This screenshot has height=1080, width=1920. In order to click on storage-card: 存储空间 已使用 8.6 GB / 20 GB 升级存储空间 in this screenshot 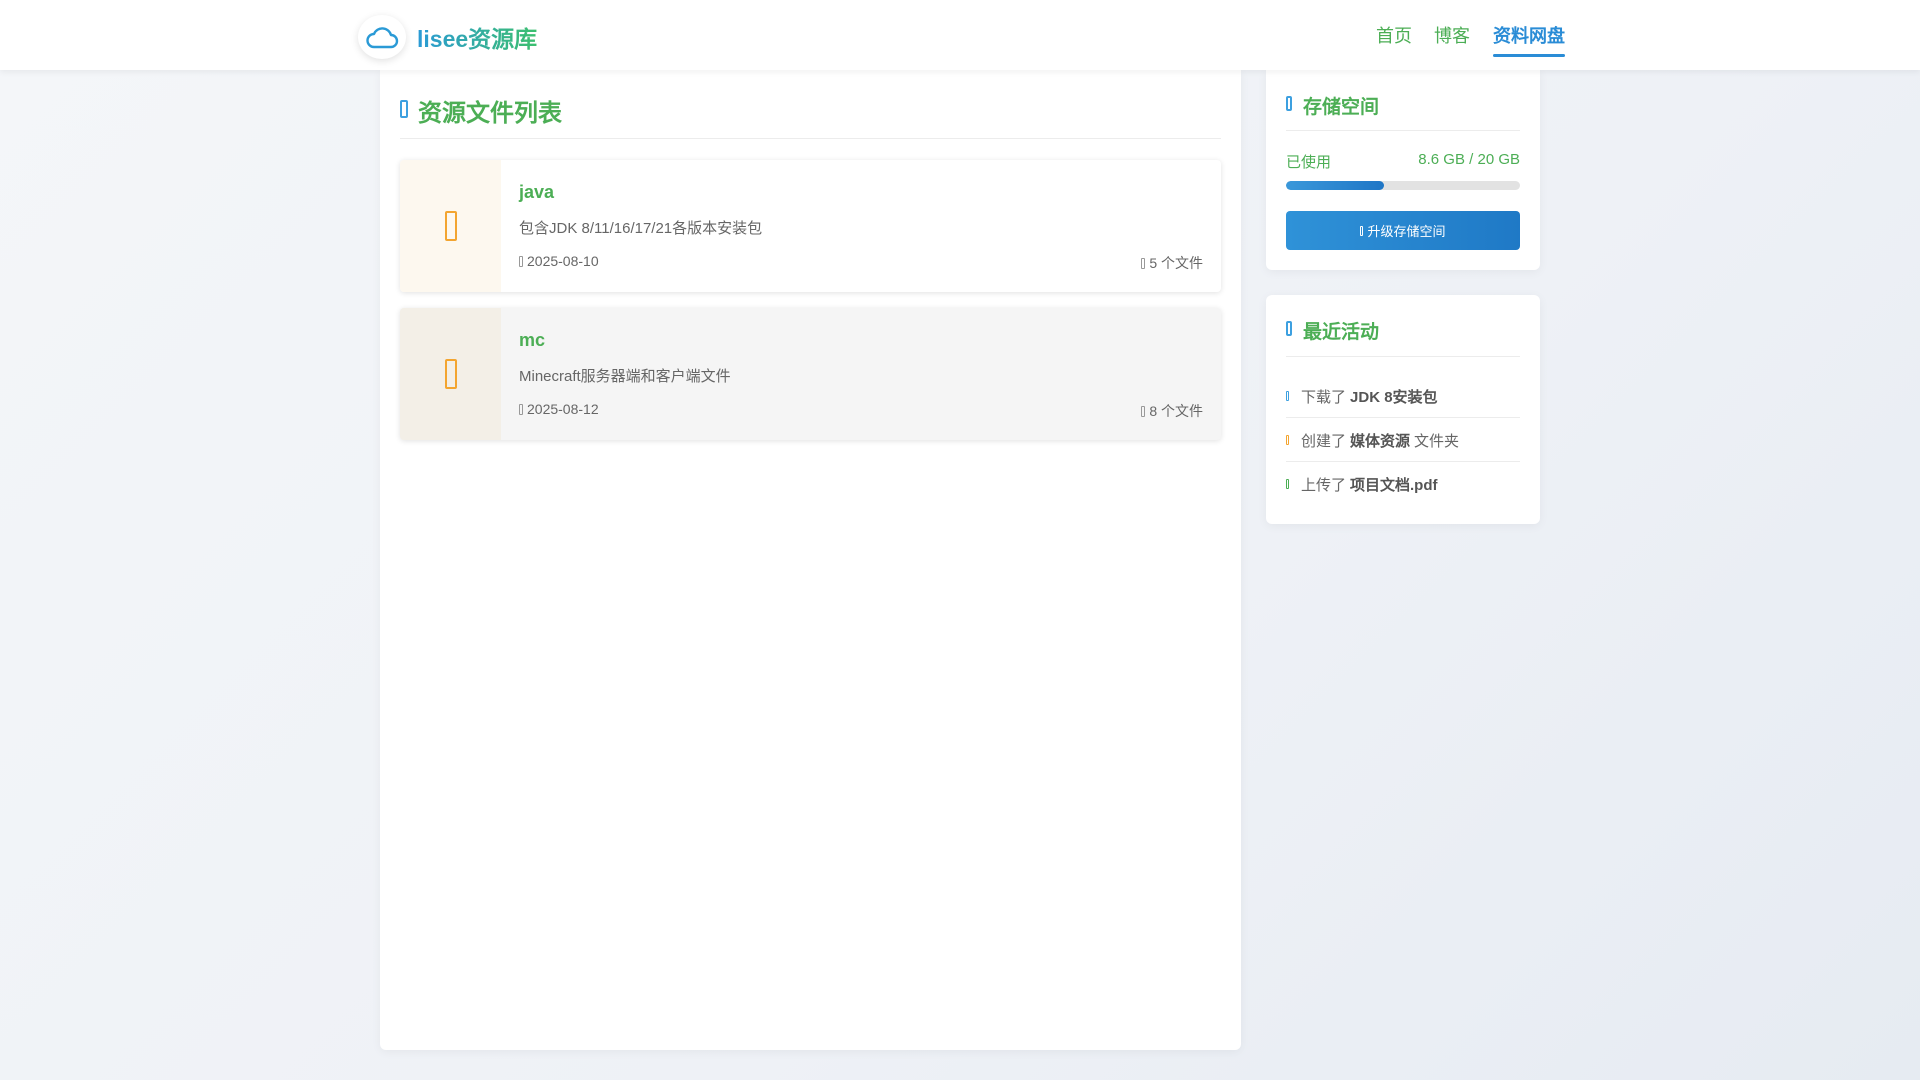, I will do `click(1403, 170)`.